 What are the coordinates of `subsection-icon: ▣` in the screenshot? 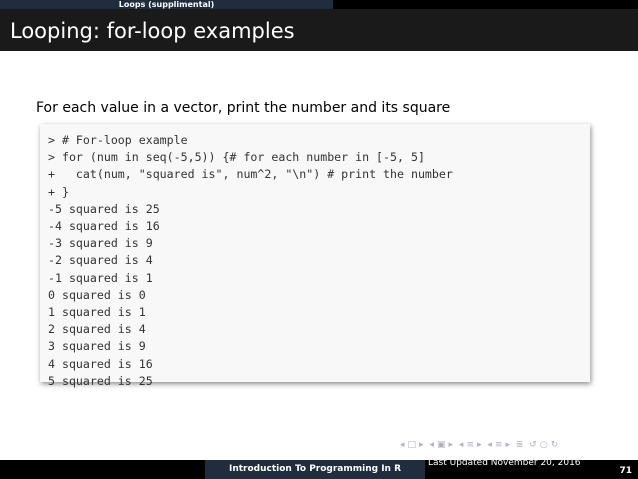 It's located at (441, 445).